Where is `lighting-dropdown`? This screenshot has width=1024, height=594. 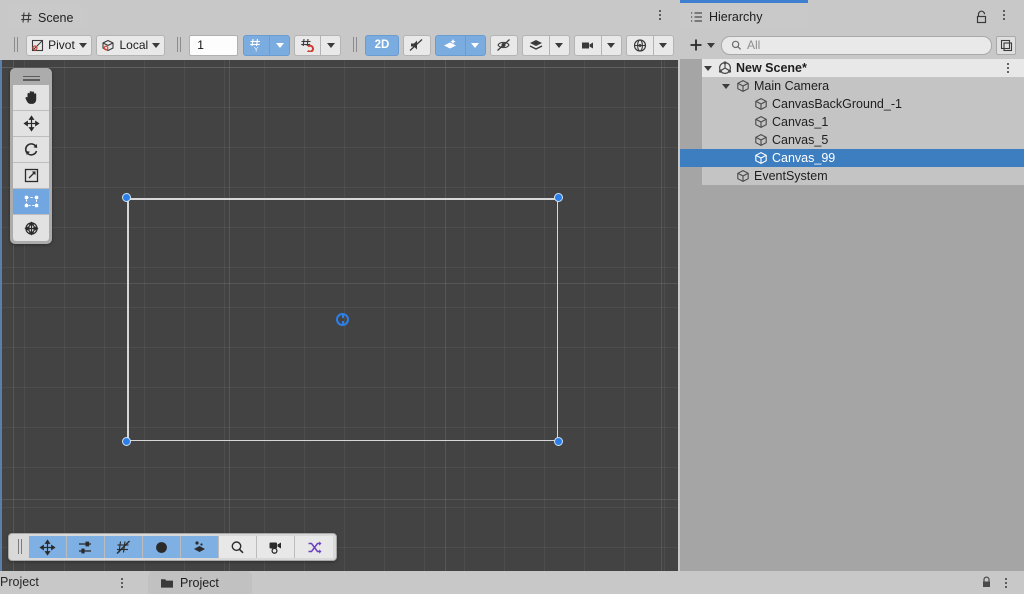 lighting-dropdown is located at coordinates (475, 45).